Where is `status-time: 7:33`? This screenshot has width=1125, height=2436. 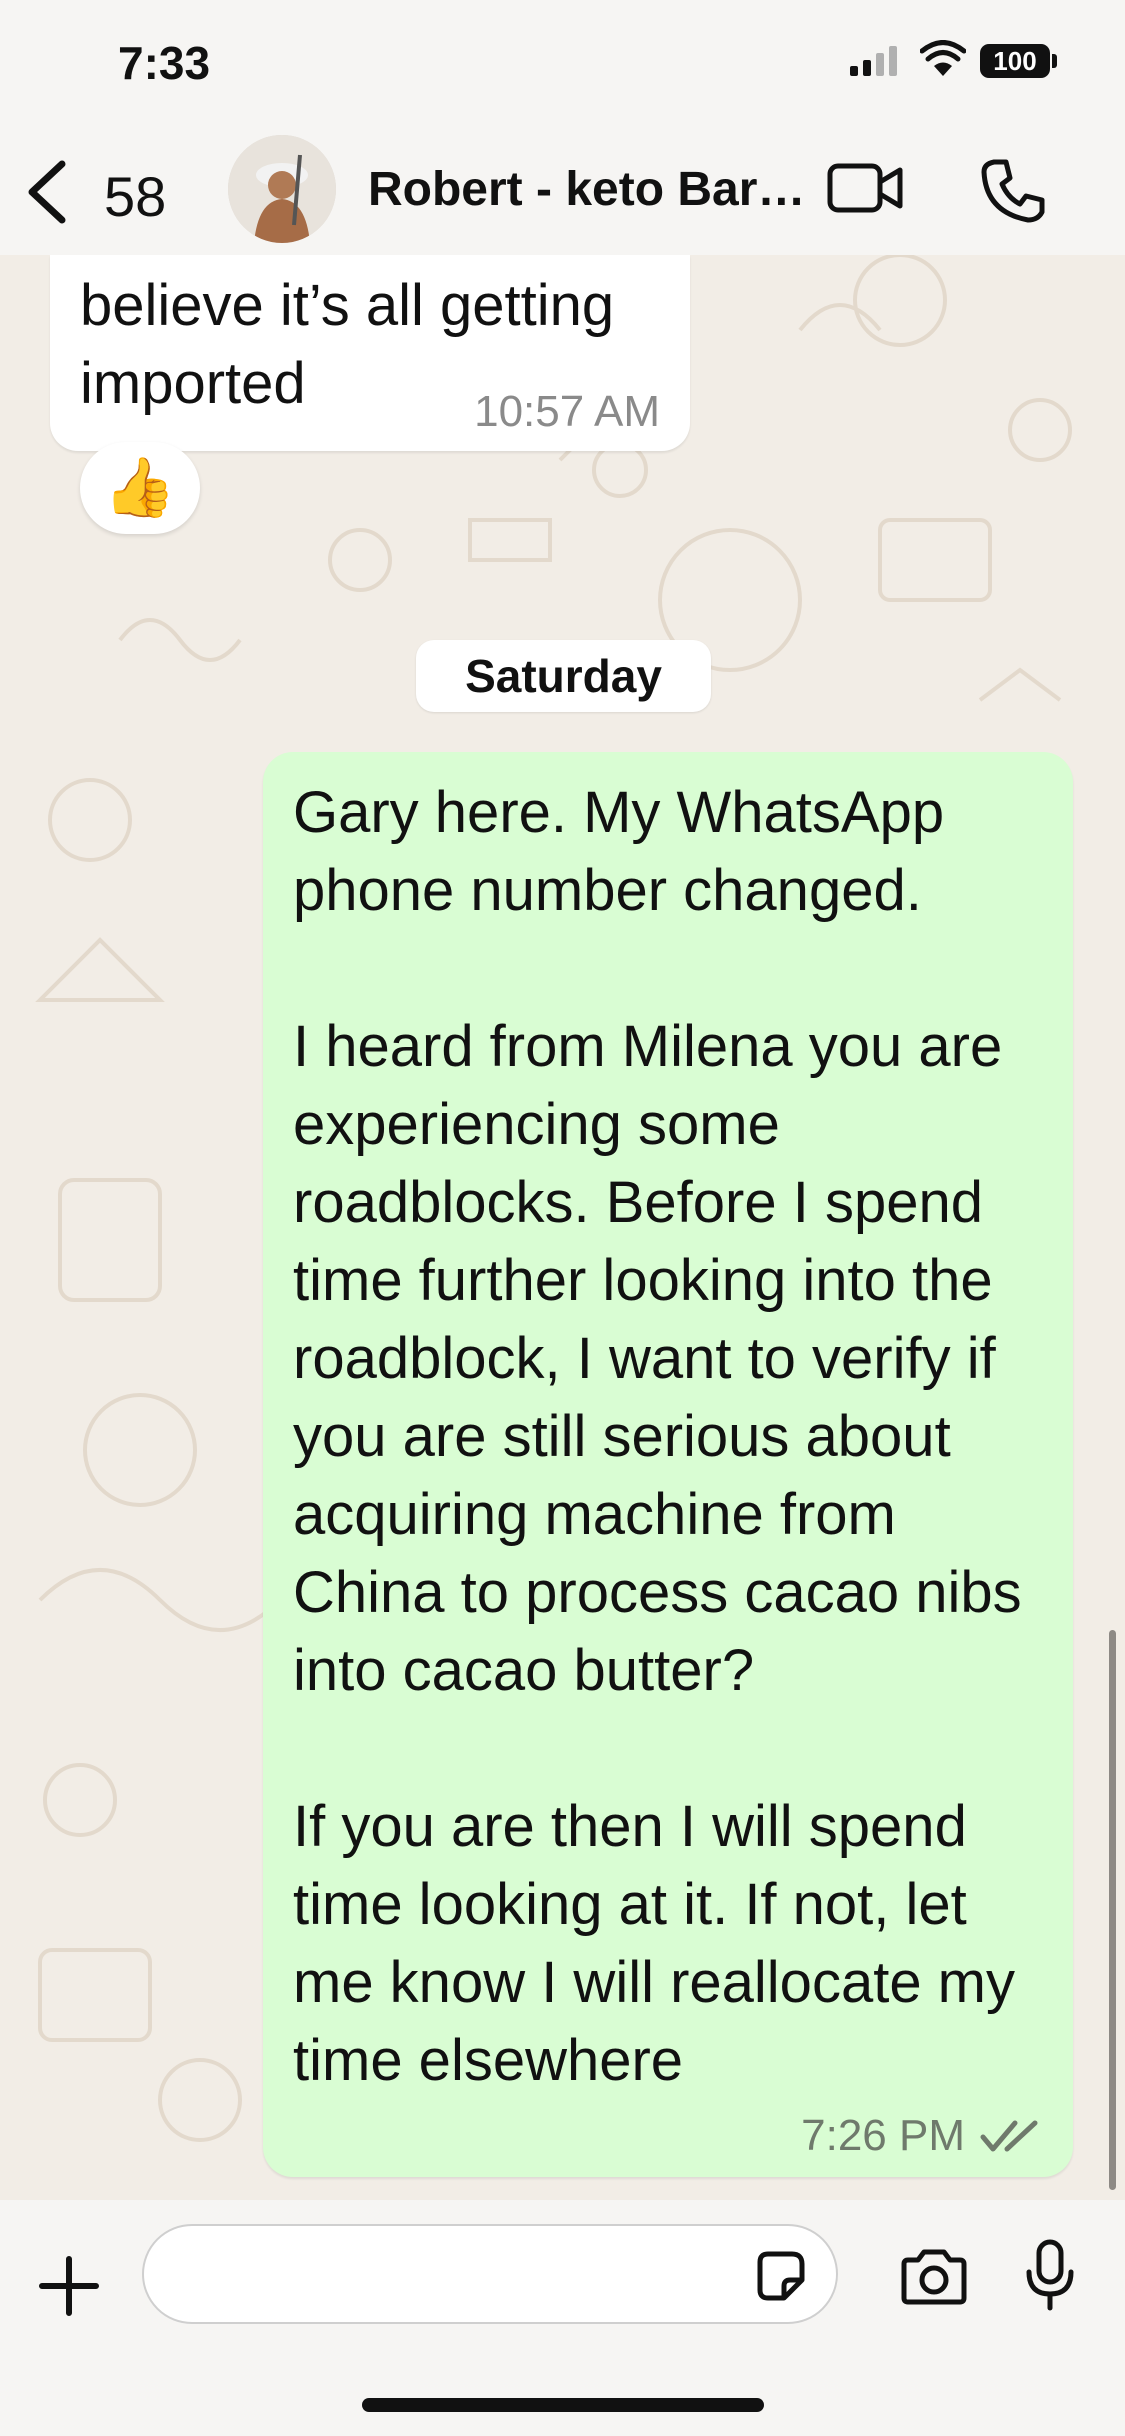 status-time: 7:33 is located at coordinates (164, 63).